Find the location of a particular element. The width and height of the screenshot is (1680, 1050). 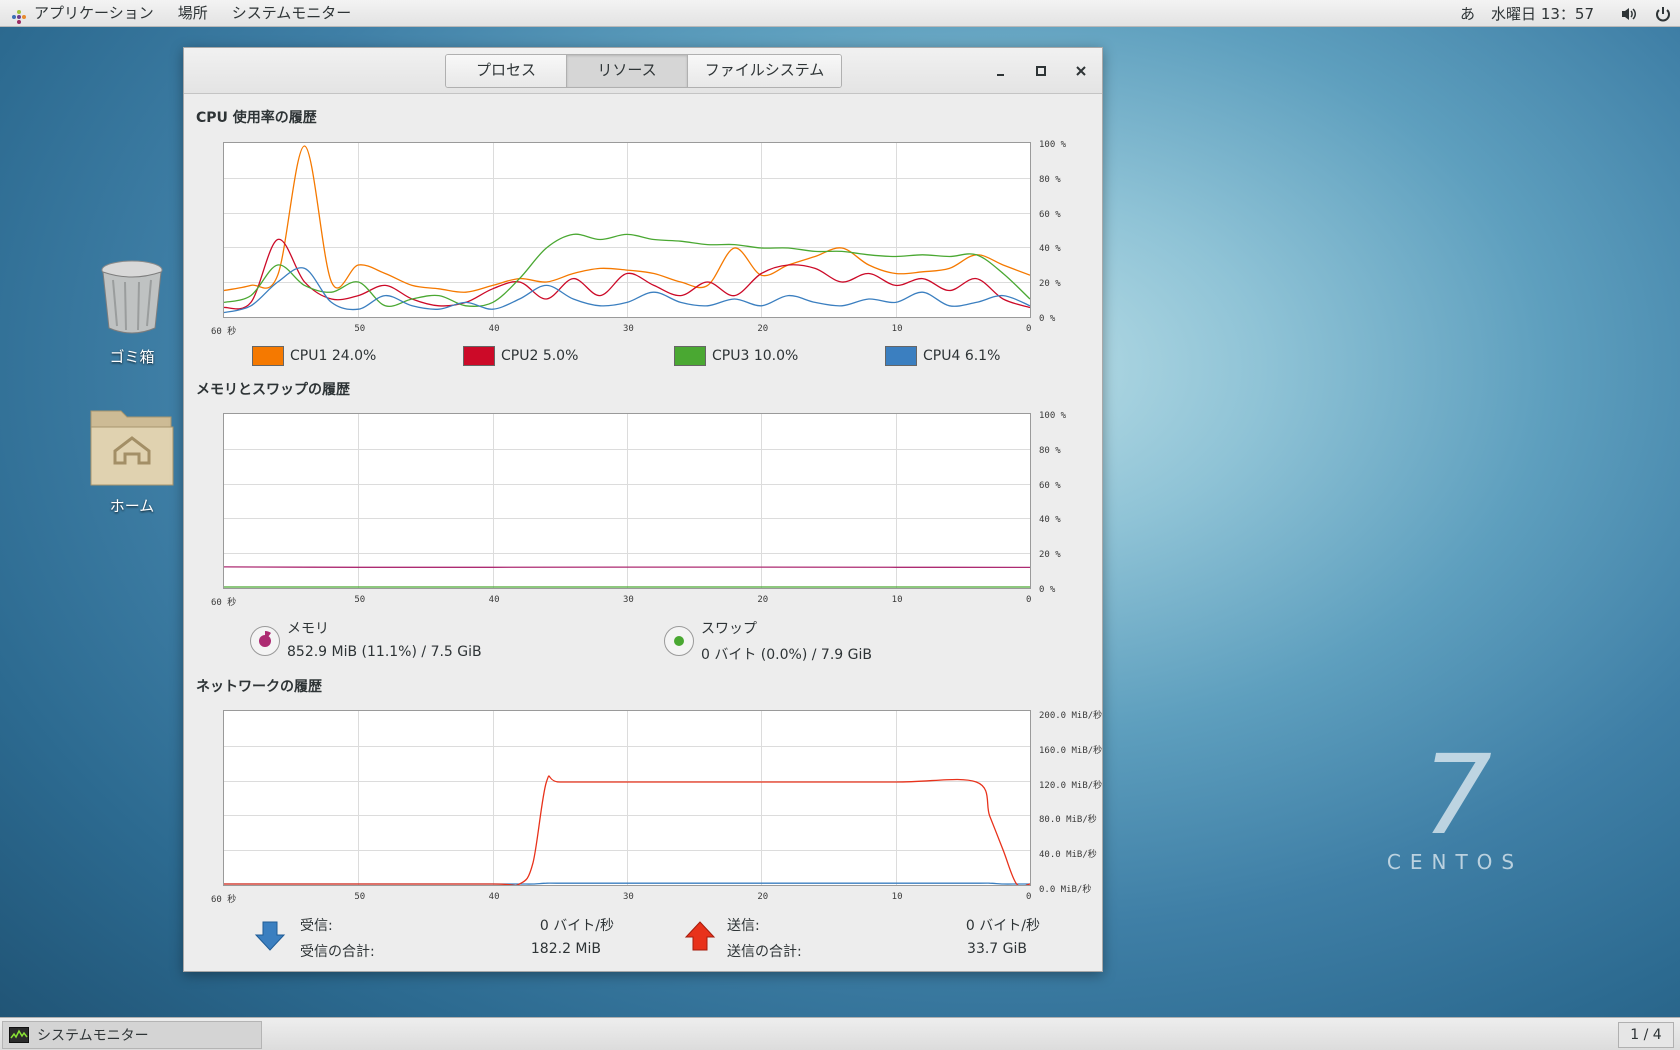

applications-label: アプリケーション is located at coordinates (94, 13).